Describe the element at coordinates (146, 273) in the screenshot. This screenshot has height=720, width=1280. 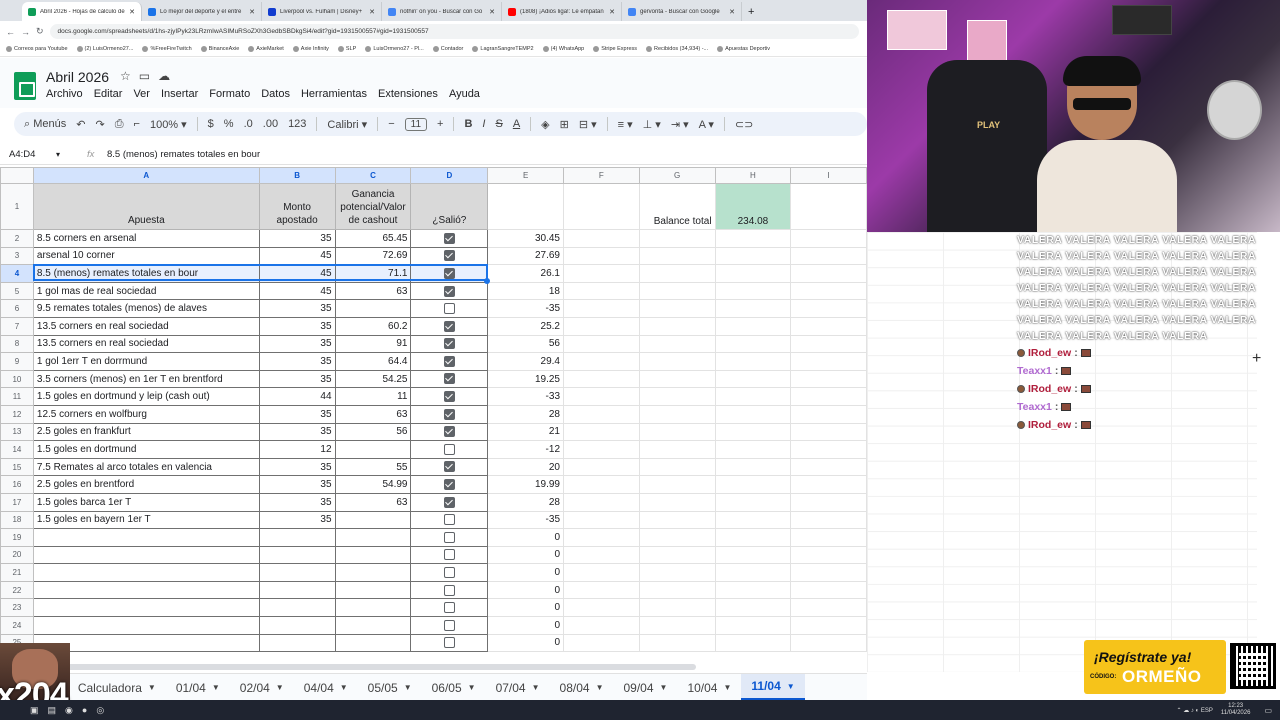
I see `cell-apuesta: 8.5 (menos) remates totales en bour` at that location.